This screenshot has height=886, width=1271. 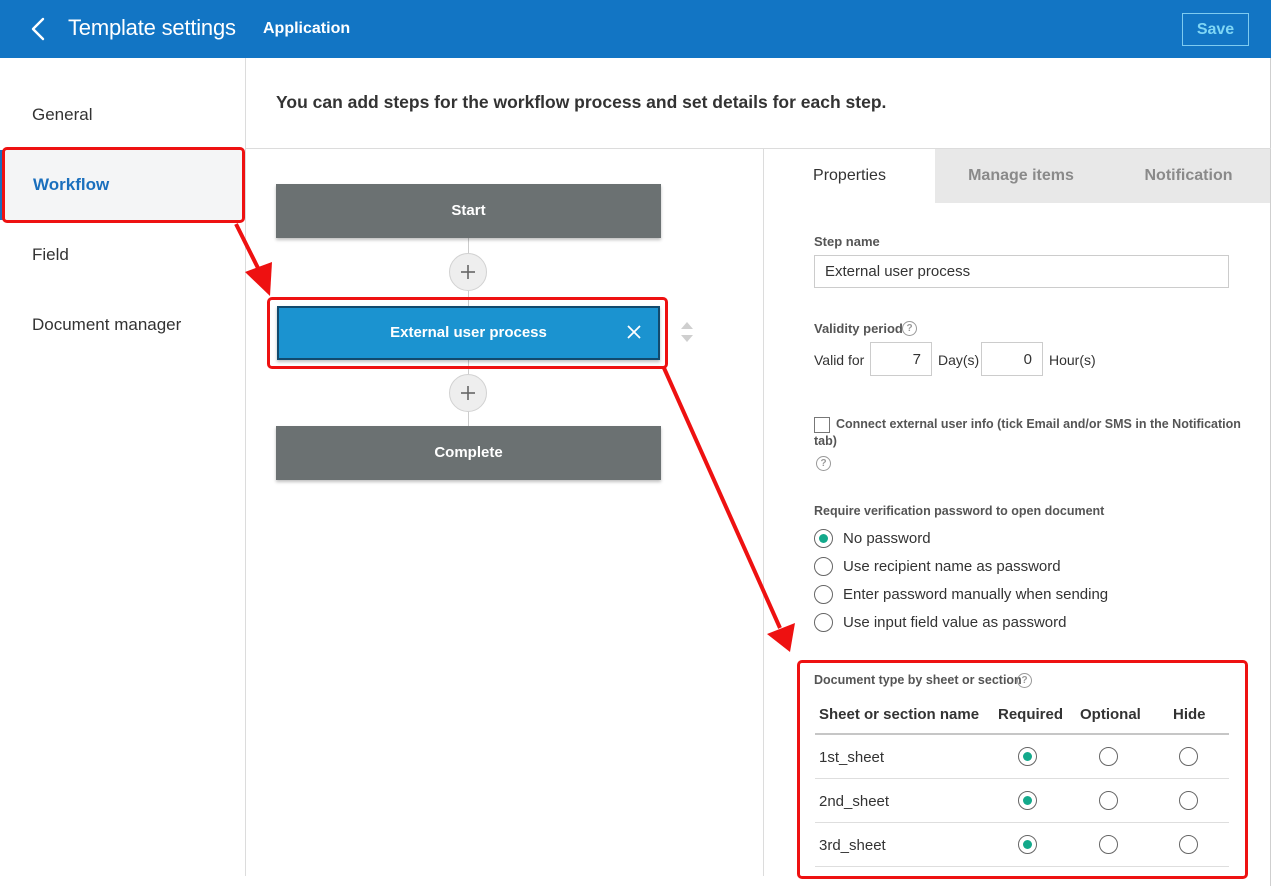 I want to click on properties-tabs: Properties Manage items Notification, so click(x=1017, y=176).